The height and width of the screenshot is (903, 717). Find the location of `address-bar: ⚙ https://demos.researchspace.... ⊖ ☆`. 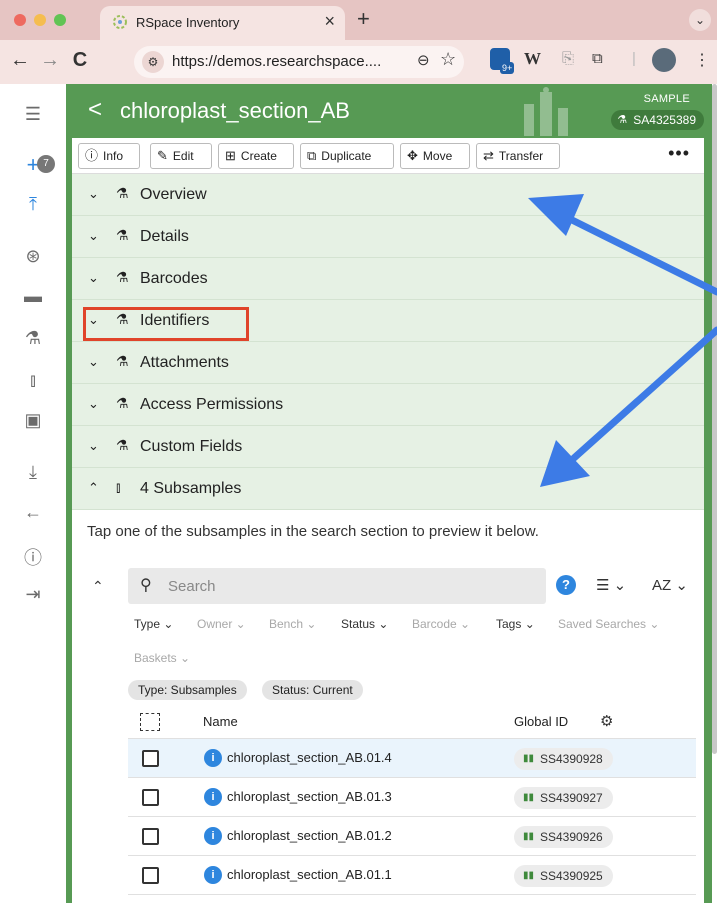

address-bar: ⚙ https://demos.researchspace.... ⊖ ☆ is located at coordinates (299, 62).